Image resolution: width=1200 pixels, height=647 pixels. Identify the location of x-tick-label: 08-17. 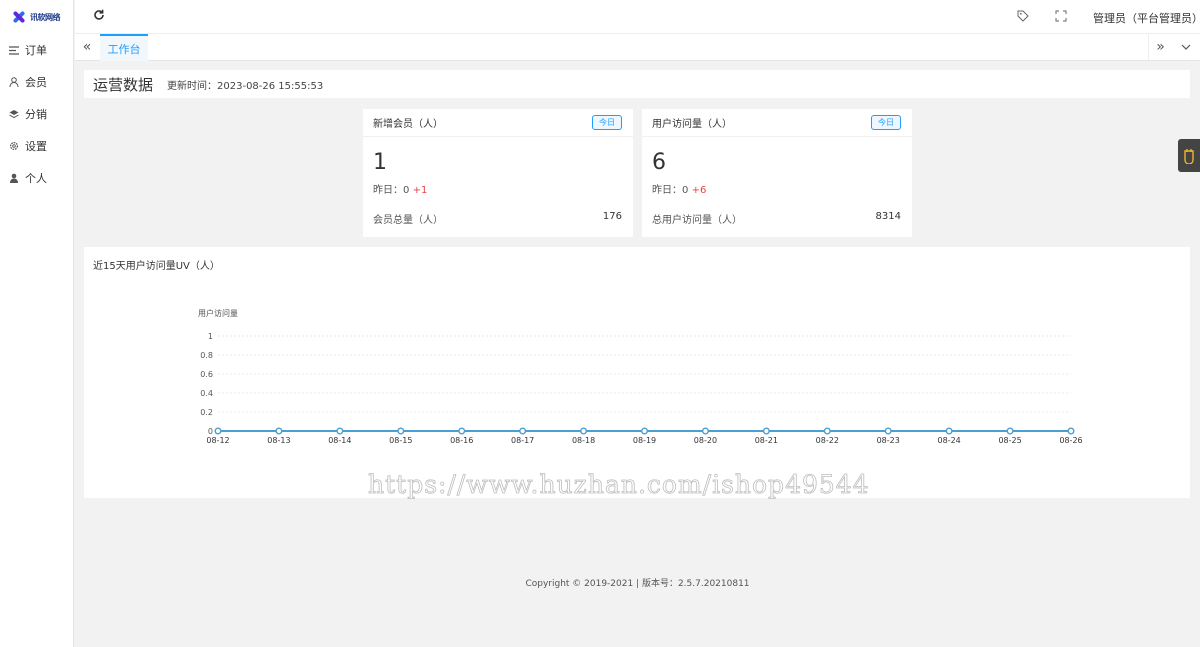
(522, 440).